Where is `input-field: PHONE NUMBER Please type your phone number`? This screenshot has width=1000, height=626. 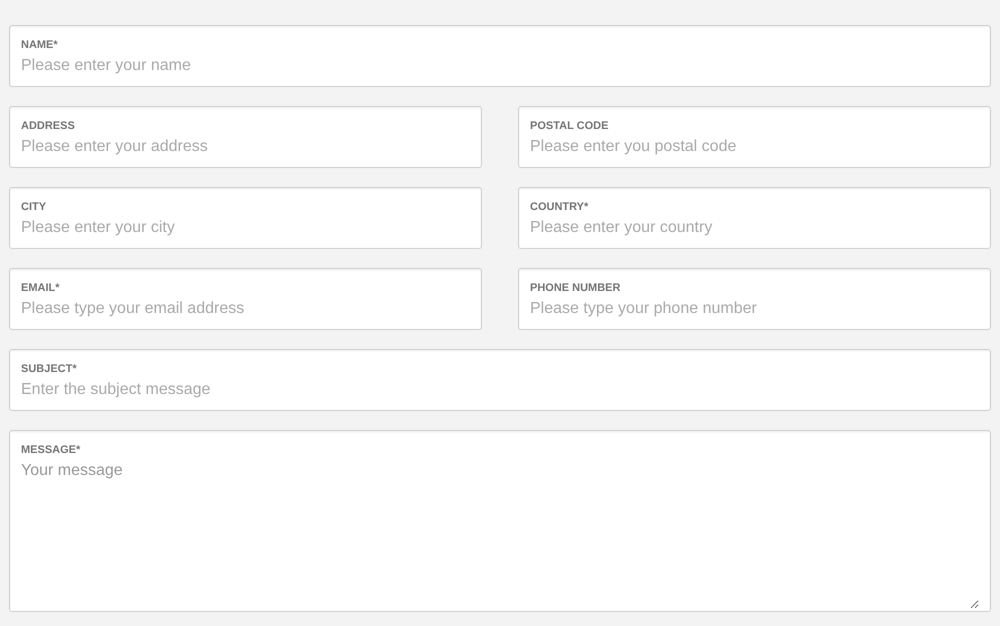 input-field: PHONE NUMBER Please type your phone number is located at coordinates (754, 299).